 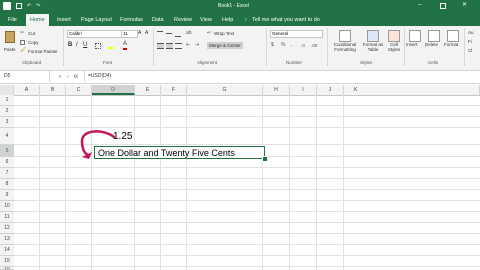 I want to click on row-header: 15, so click(x=7, y=261).